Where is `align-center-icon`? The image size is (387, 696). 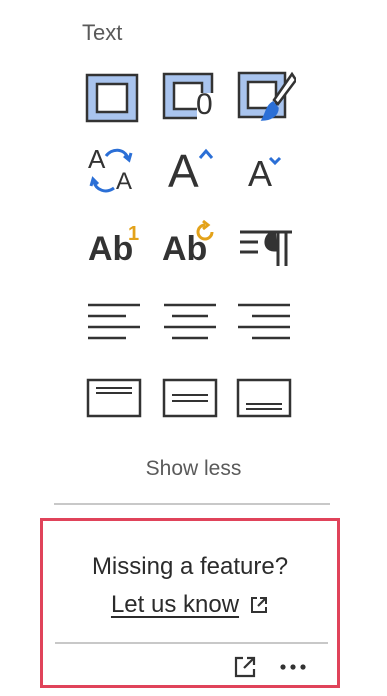 align-center-icon is located at coordinates (190, 321).